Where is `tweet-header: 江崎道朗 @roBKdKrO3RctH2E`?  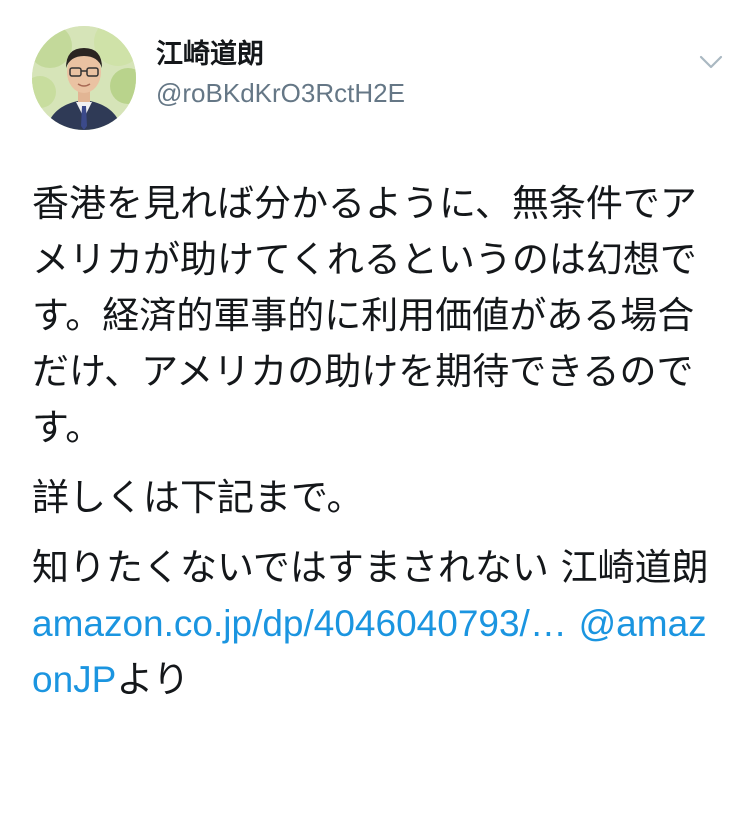 tweet-header: 江崎道朗 @roBKdKrO3RctH2E is located at coordinates (382, 79).